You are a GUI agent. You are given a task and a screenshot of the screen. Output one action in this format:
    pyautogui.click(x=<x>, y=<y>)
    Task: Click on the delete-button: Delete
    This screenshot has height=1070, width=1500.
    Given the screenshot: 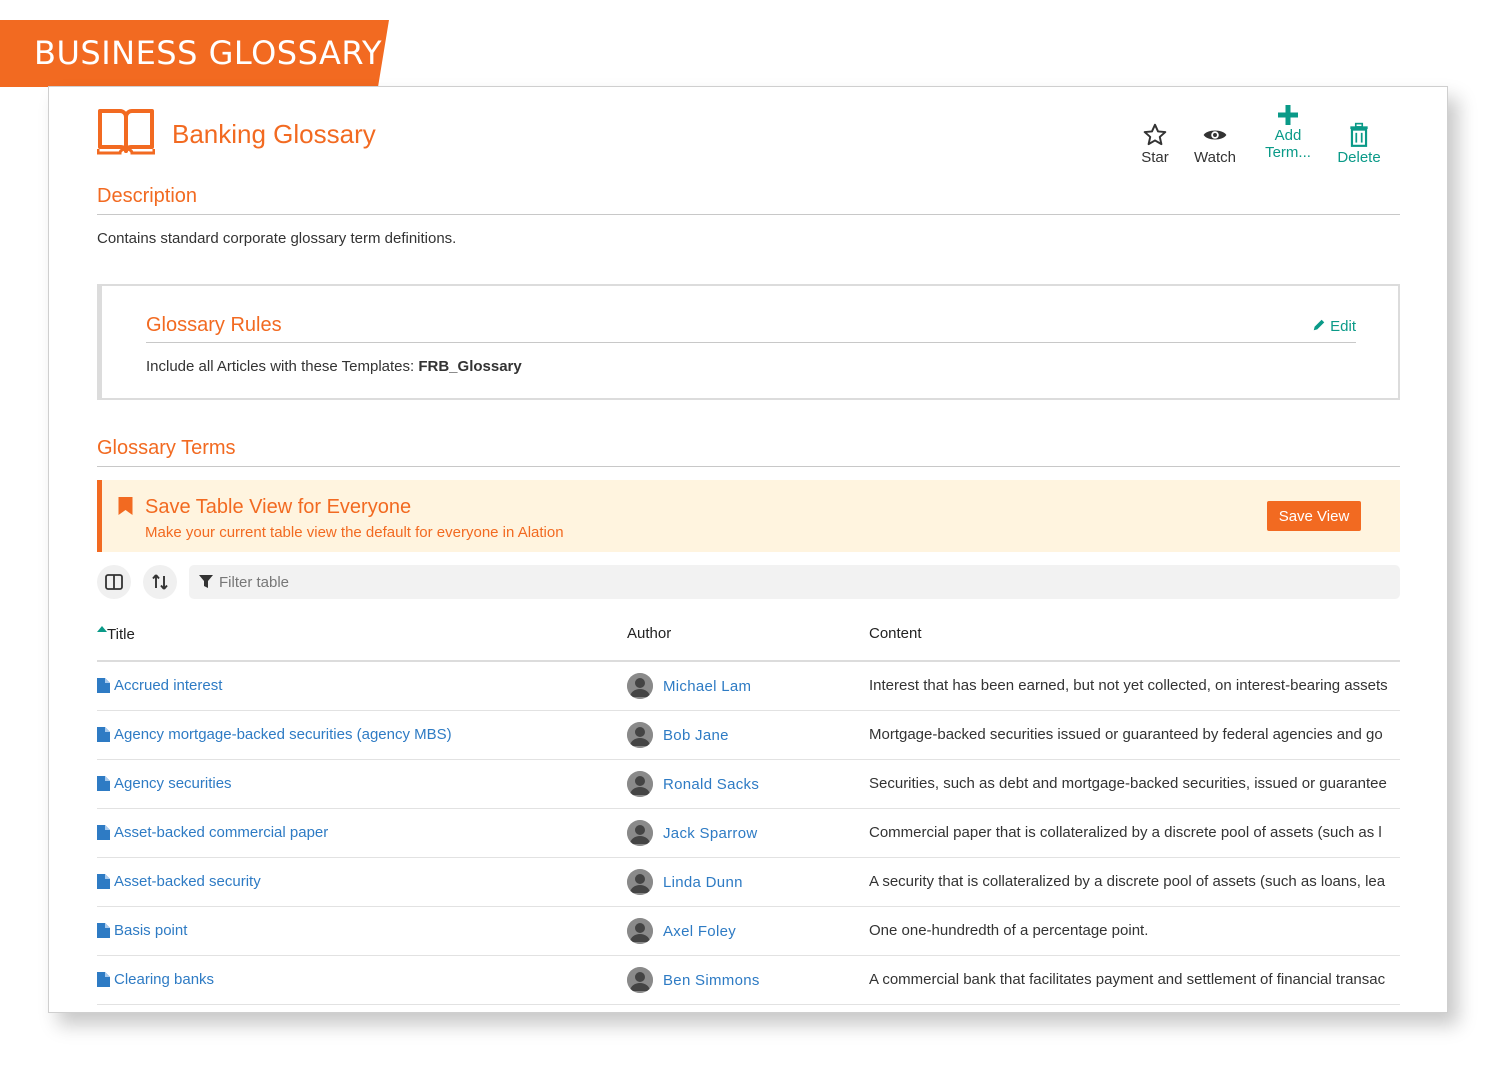 What is the action you would take?
    pyautogui.click(x=1359, y=143)
    